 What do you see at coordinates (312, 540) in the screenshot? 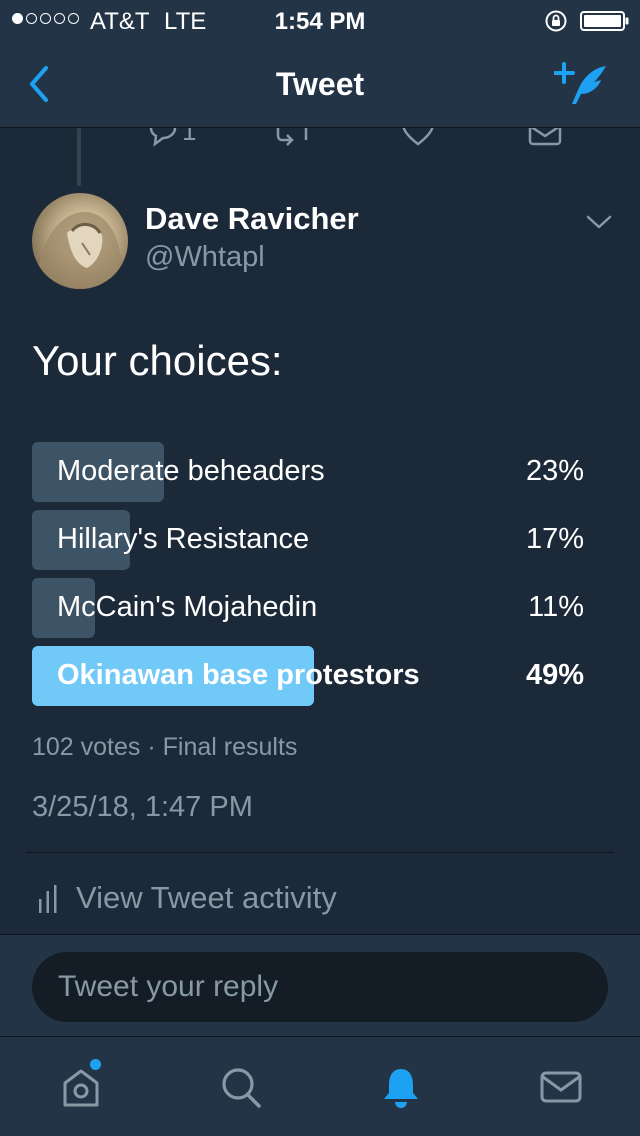
I see `poll-option: Hillary's Resistance 17%` at bounding box center [312, 540].